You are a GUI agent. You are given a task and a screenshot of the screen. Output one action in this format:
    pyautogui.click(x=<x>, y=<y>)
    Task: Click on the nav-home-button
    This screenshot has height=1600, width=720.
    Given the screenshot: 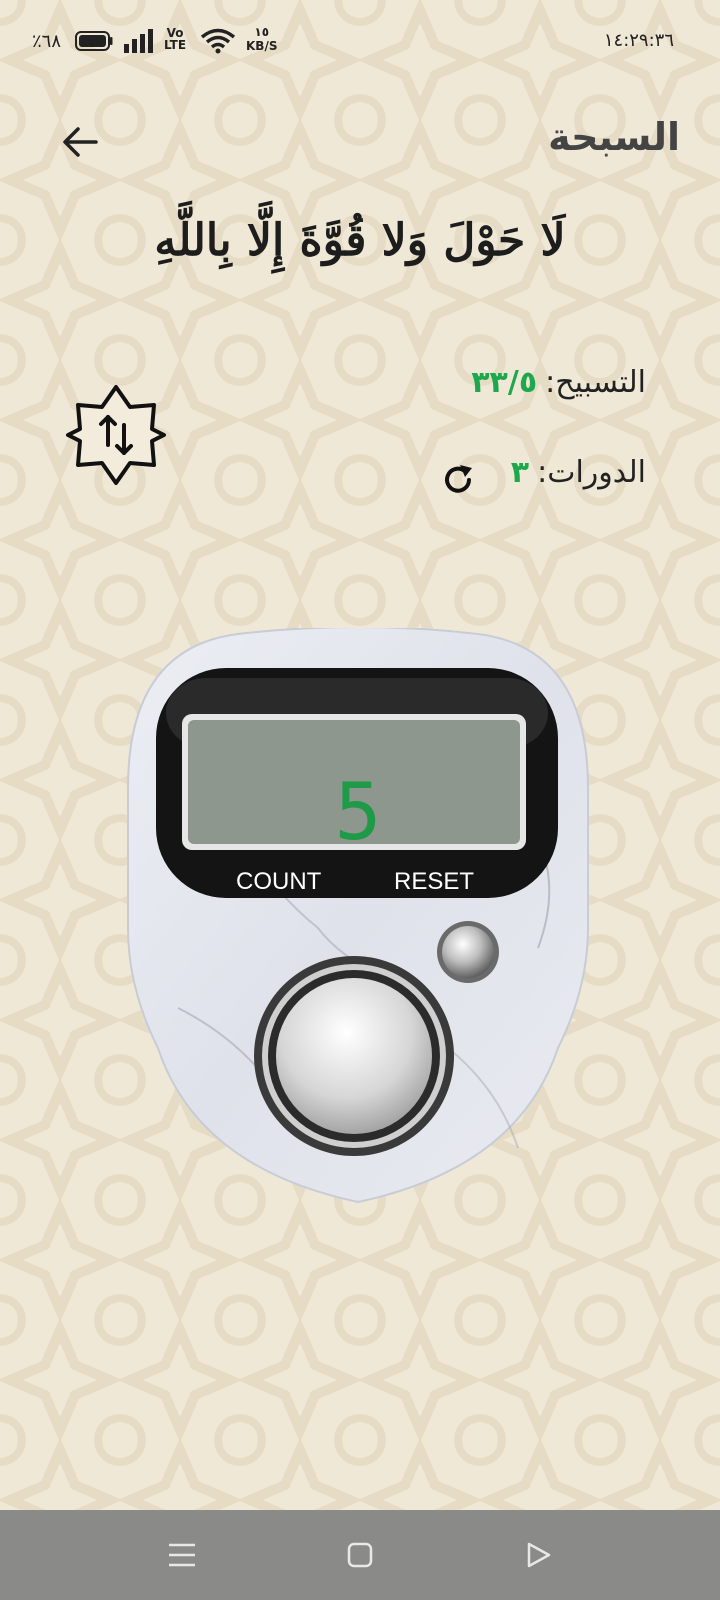 What is the action you would take?
    pyautogui.click(x=360, y=1555)
    